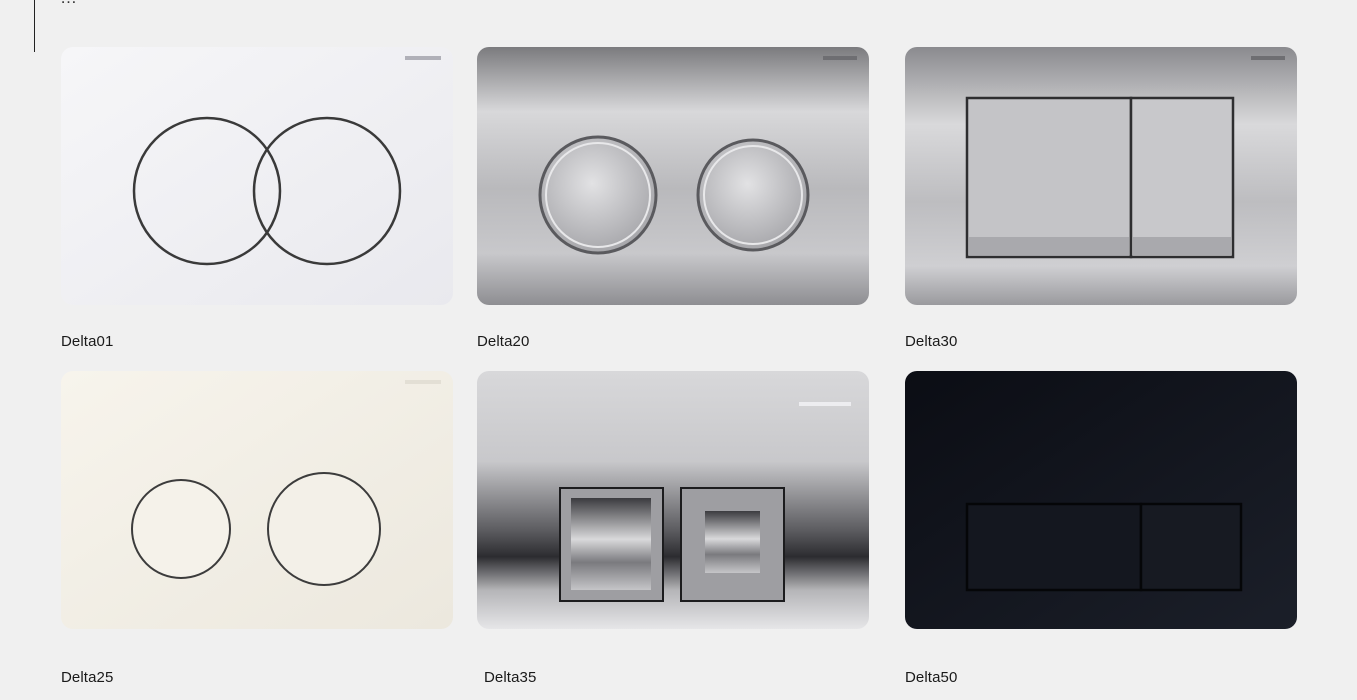 The width and height of the screenshot is (1357, 700). I want to click on left-accent-rule, so click(34, 26).